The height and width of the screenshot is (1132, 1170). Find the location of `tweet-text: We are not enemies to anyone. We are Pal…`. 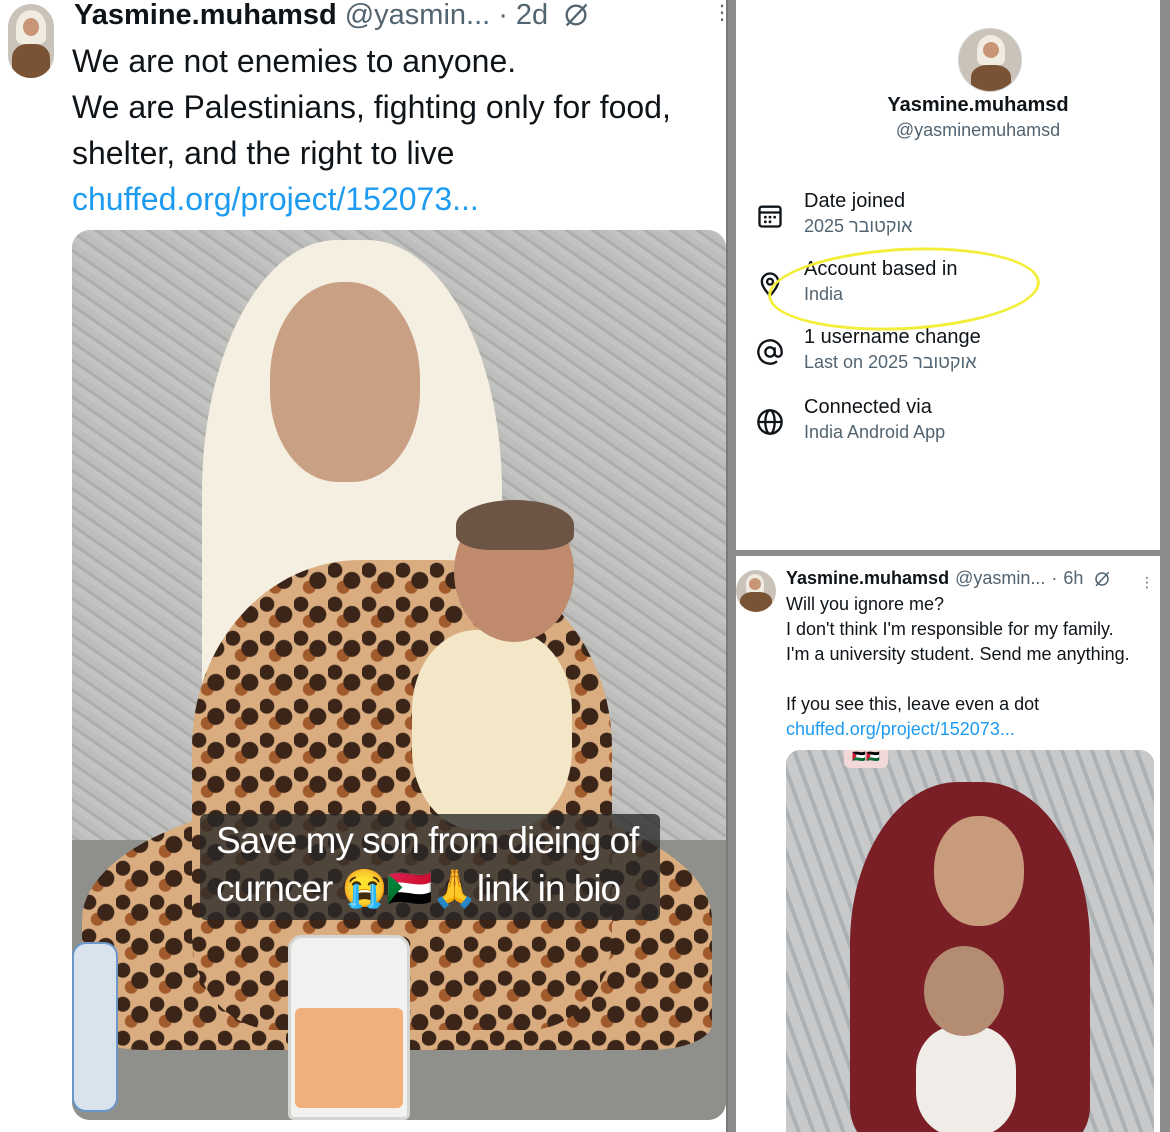

tweet-text: We are not enemies to anyone. We are Pal… is located at coordinates (399, 130).